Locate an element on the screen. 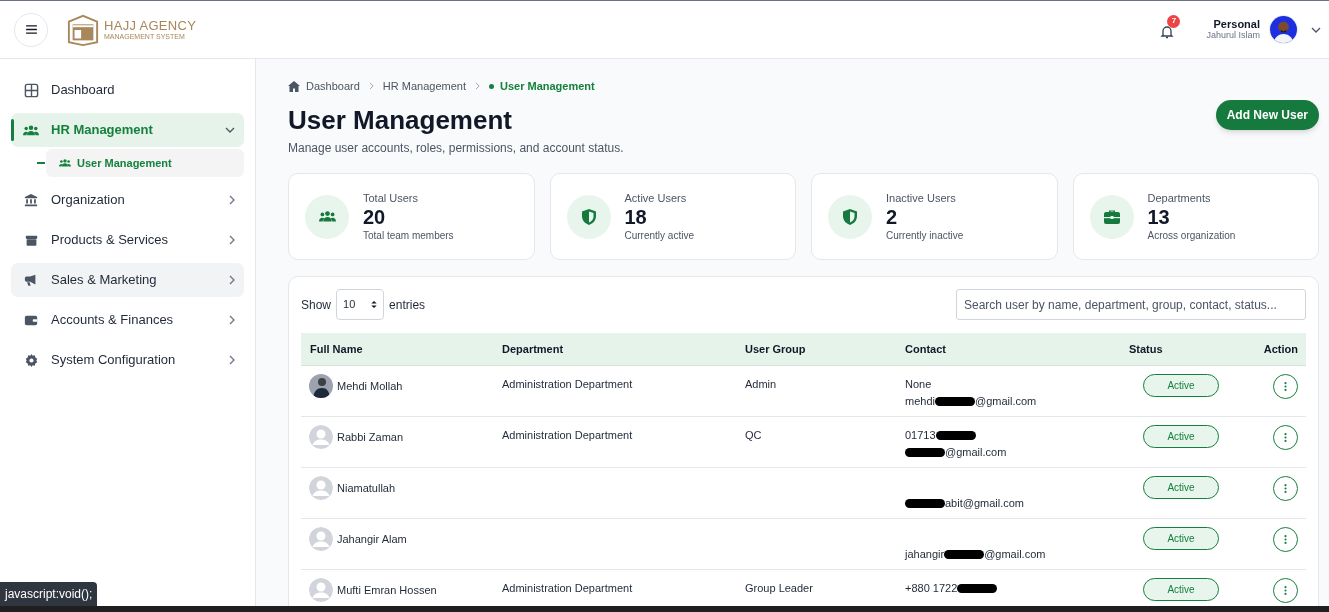  user-name-cell-text: Rabbi Zaman is located at coordinates (370, 437).